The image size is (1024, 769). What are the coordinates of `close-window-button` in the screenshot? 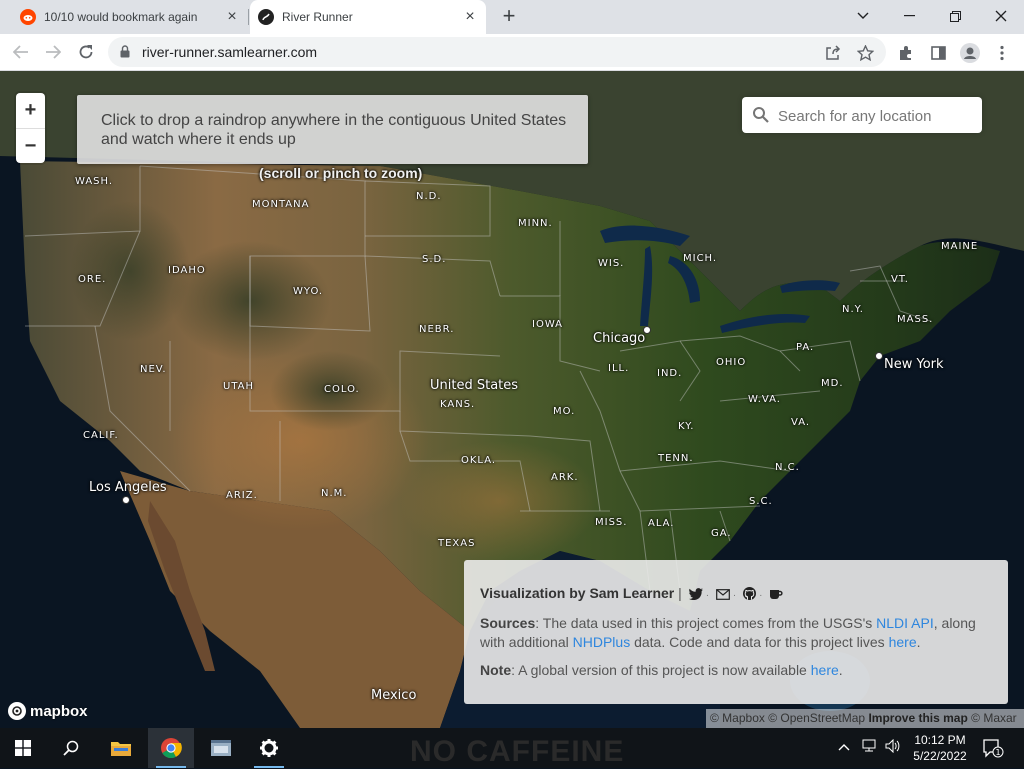 It's located at (1001, 16).